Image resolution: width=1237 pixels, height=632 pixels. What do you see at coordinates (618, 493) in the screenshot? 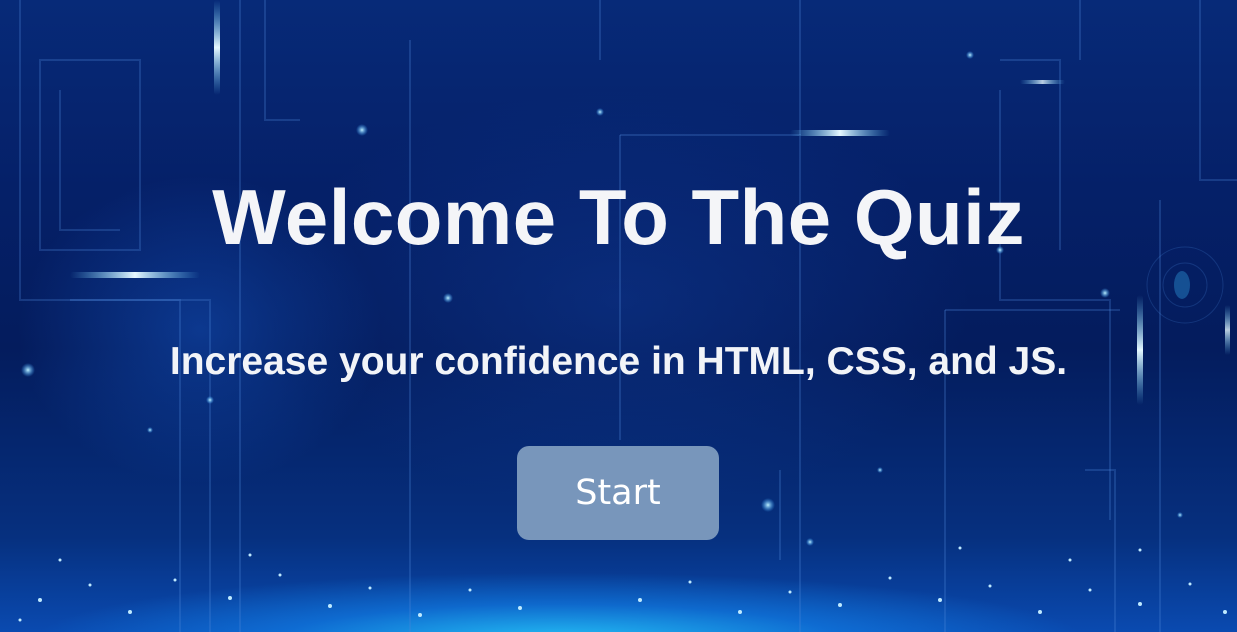
I see `start-button: Start` at bounding box center [618, 493].